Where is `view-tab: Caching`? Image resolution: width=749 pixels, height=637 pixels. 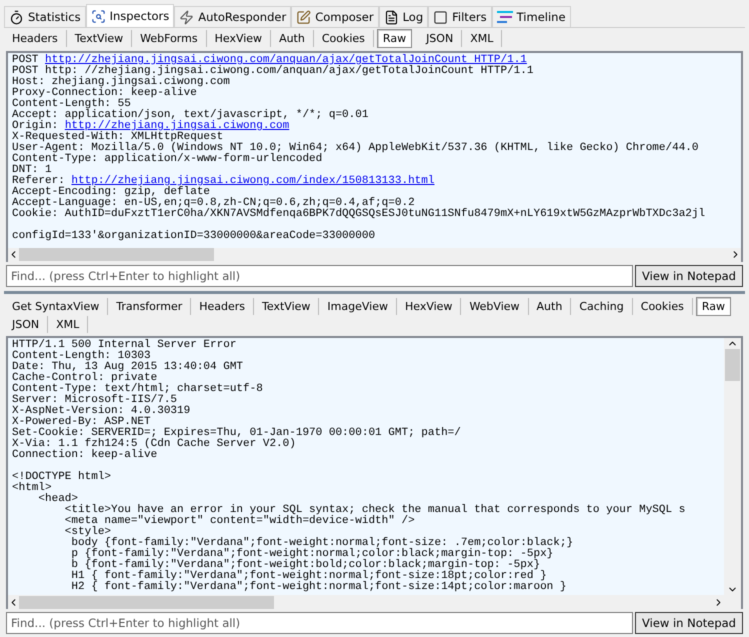 view-tab: Caching is located at coordinates (602, 306).